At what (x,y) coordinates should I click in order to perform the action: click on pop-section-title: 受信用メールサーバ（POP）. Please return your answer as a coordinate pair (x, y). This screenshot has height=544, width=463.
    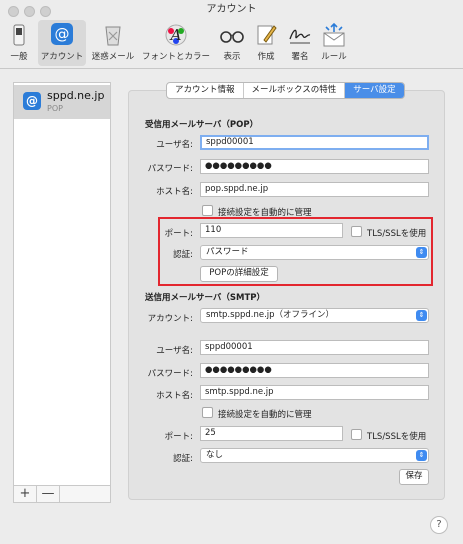
    Looking at the image, I should click on (202, 125).